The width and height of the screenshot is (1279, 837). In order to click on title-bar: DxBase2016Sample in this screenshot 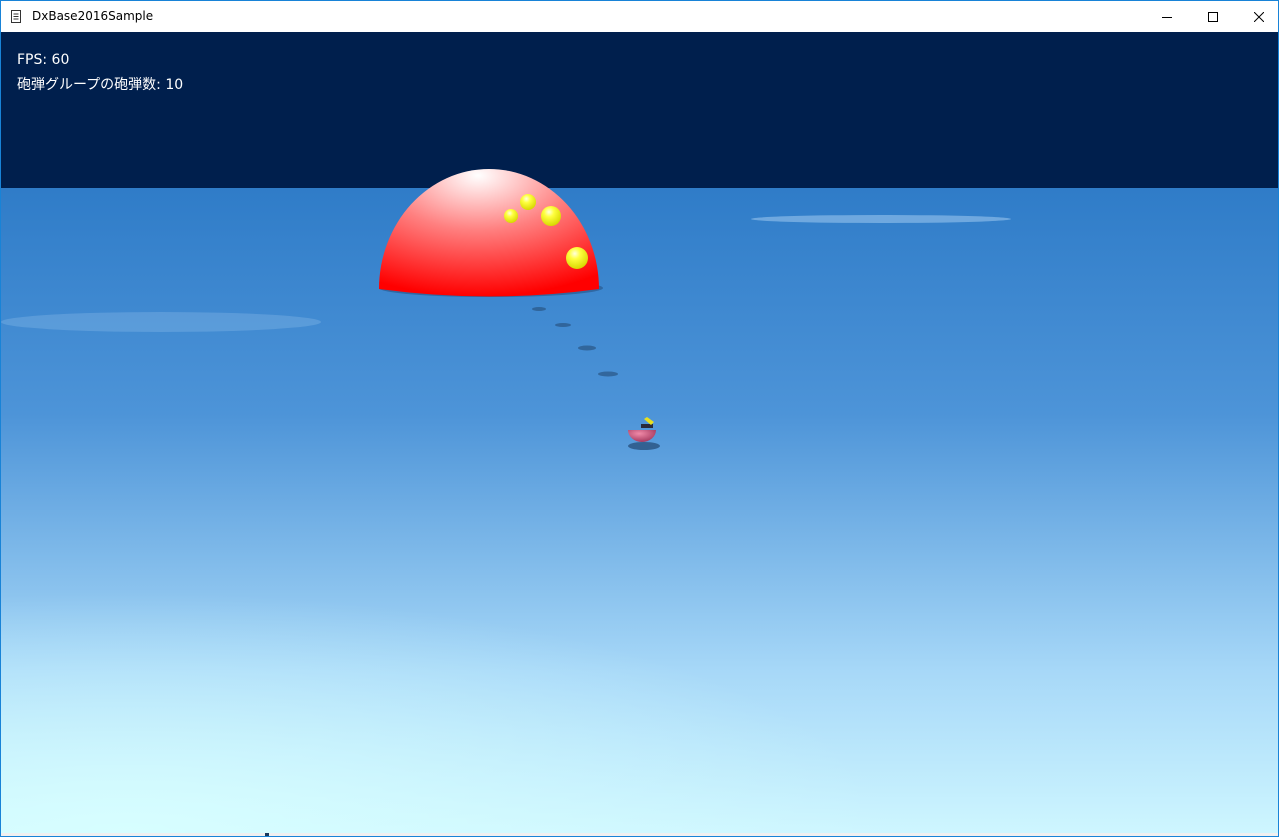, I will do `click(639, 16)`.